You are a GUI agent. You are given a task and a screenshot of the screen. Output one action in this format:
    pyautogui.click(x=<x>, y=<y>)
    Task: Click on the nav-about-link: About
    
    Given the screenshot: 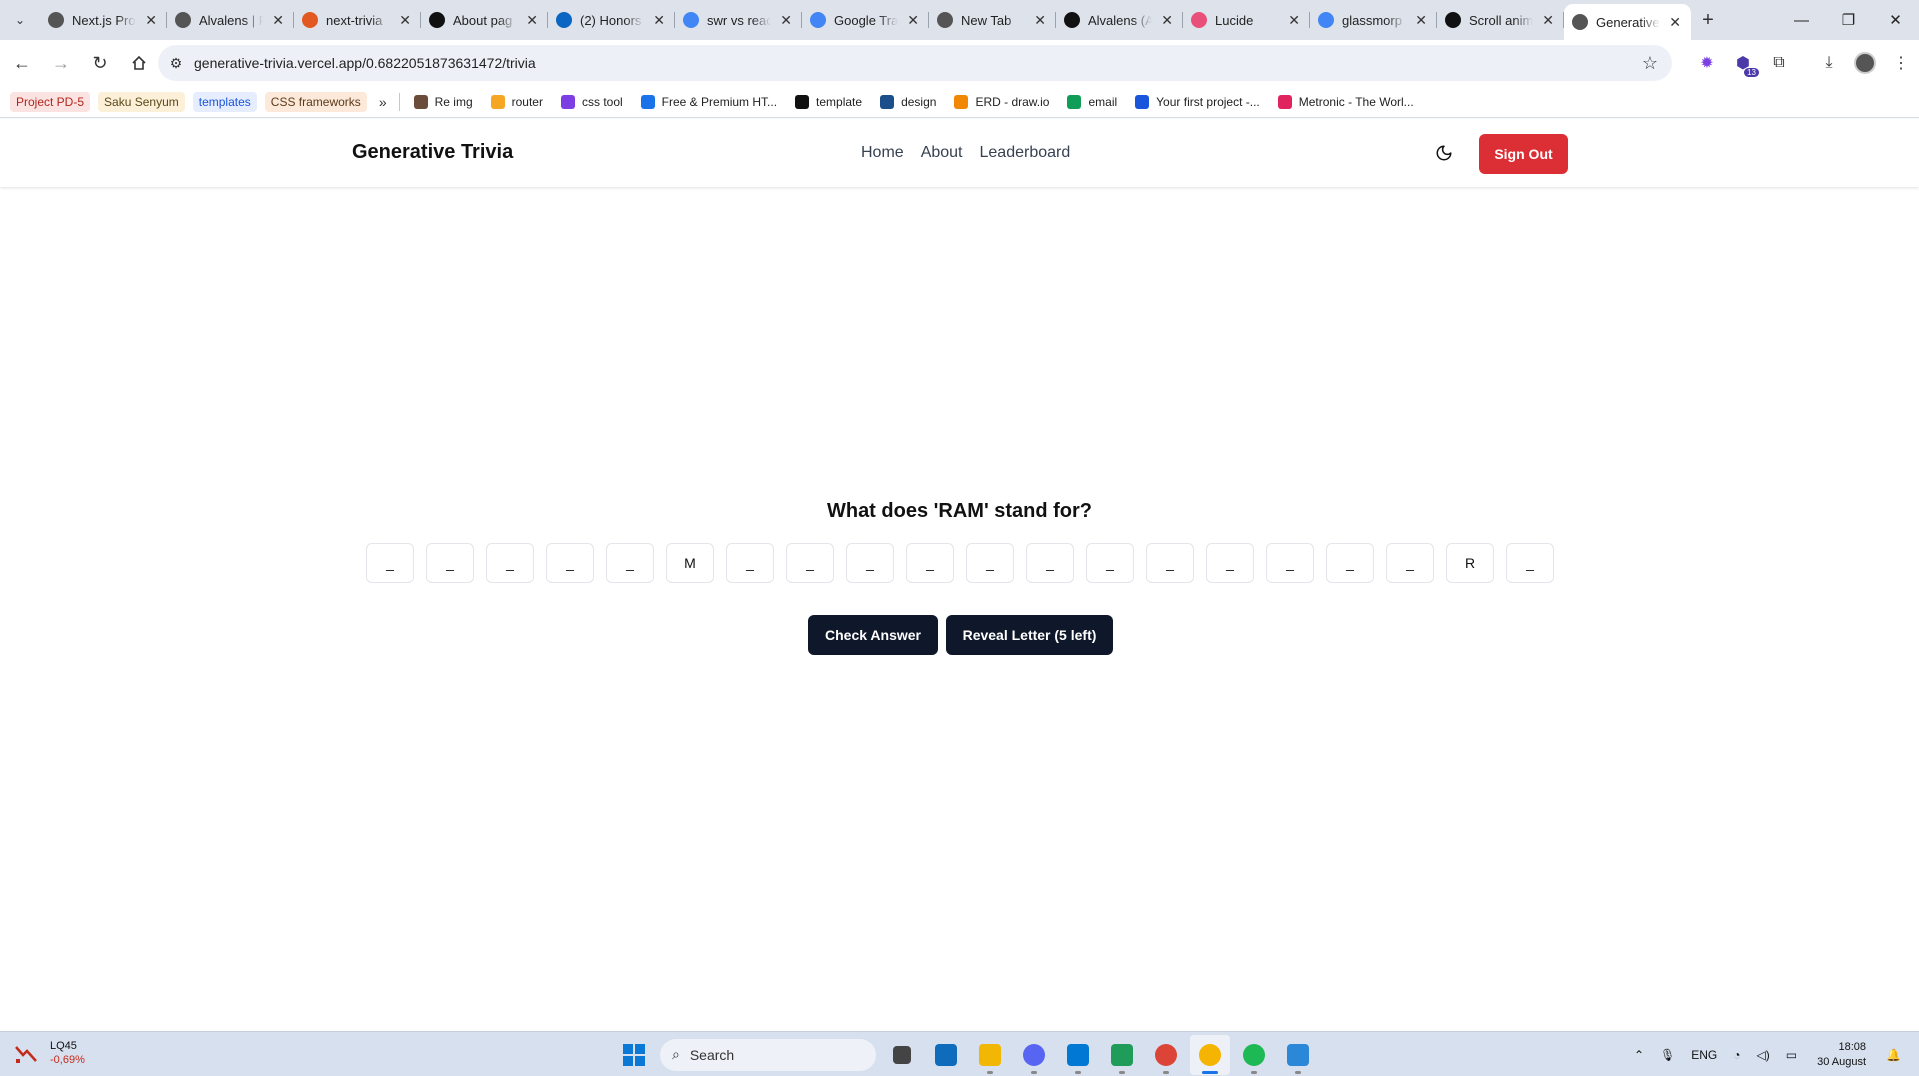 What is the action you would take?
    pyautogui.click(x=942, y=153)
    